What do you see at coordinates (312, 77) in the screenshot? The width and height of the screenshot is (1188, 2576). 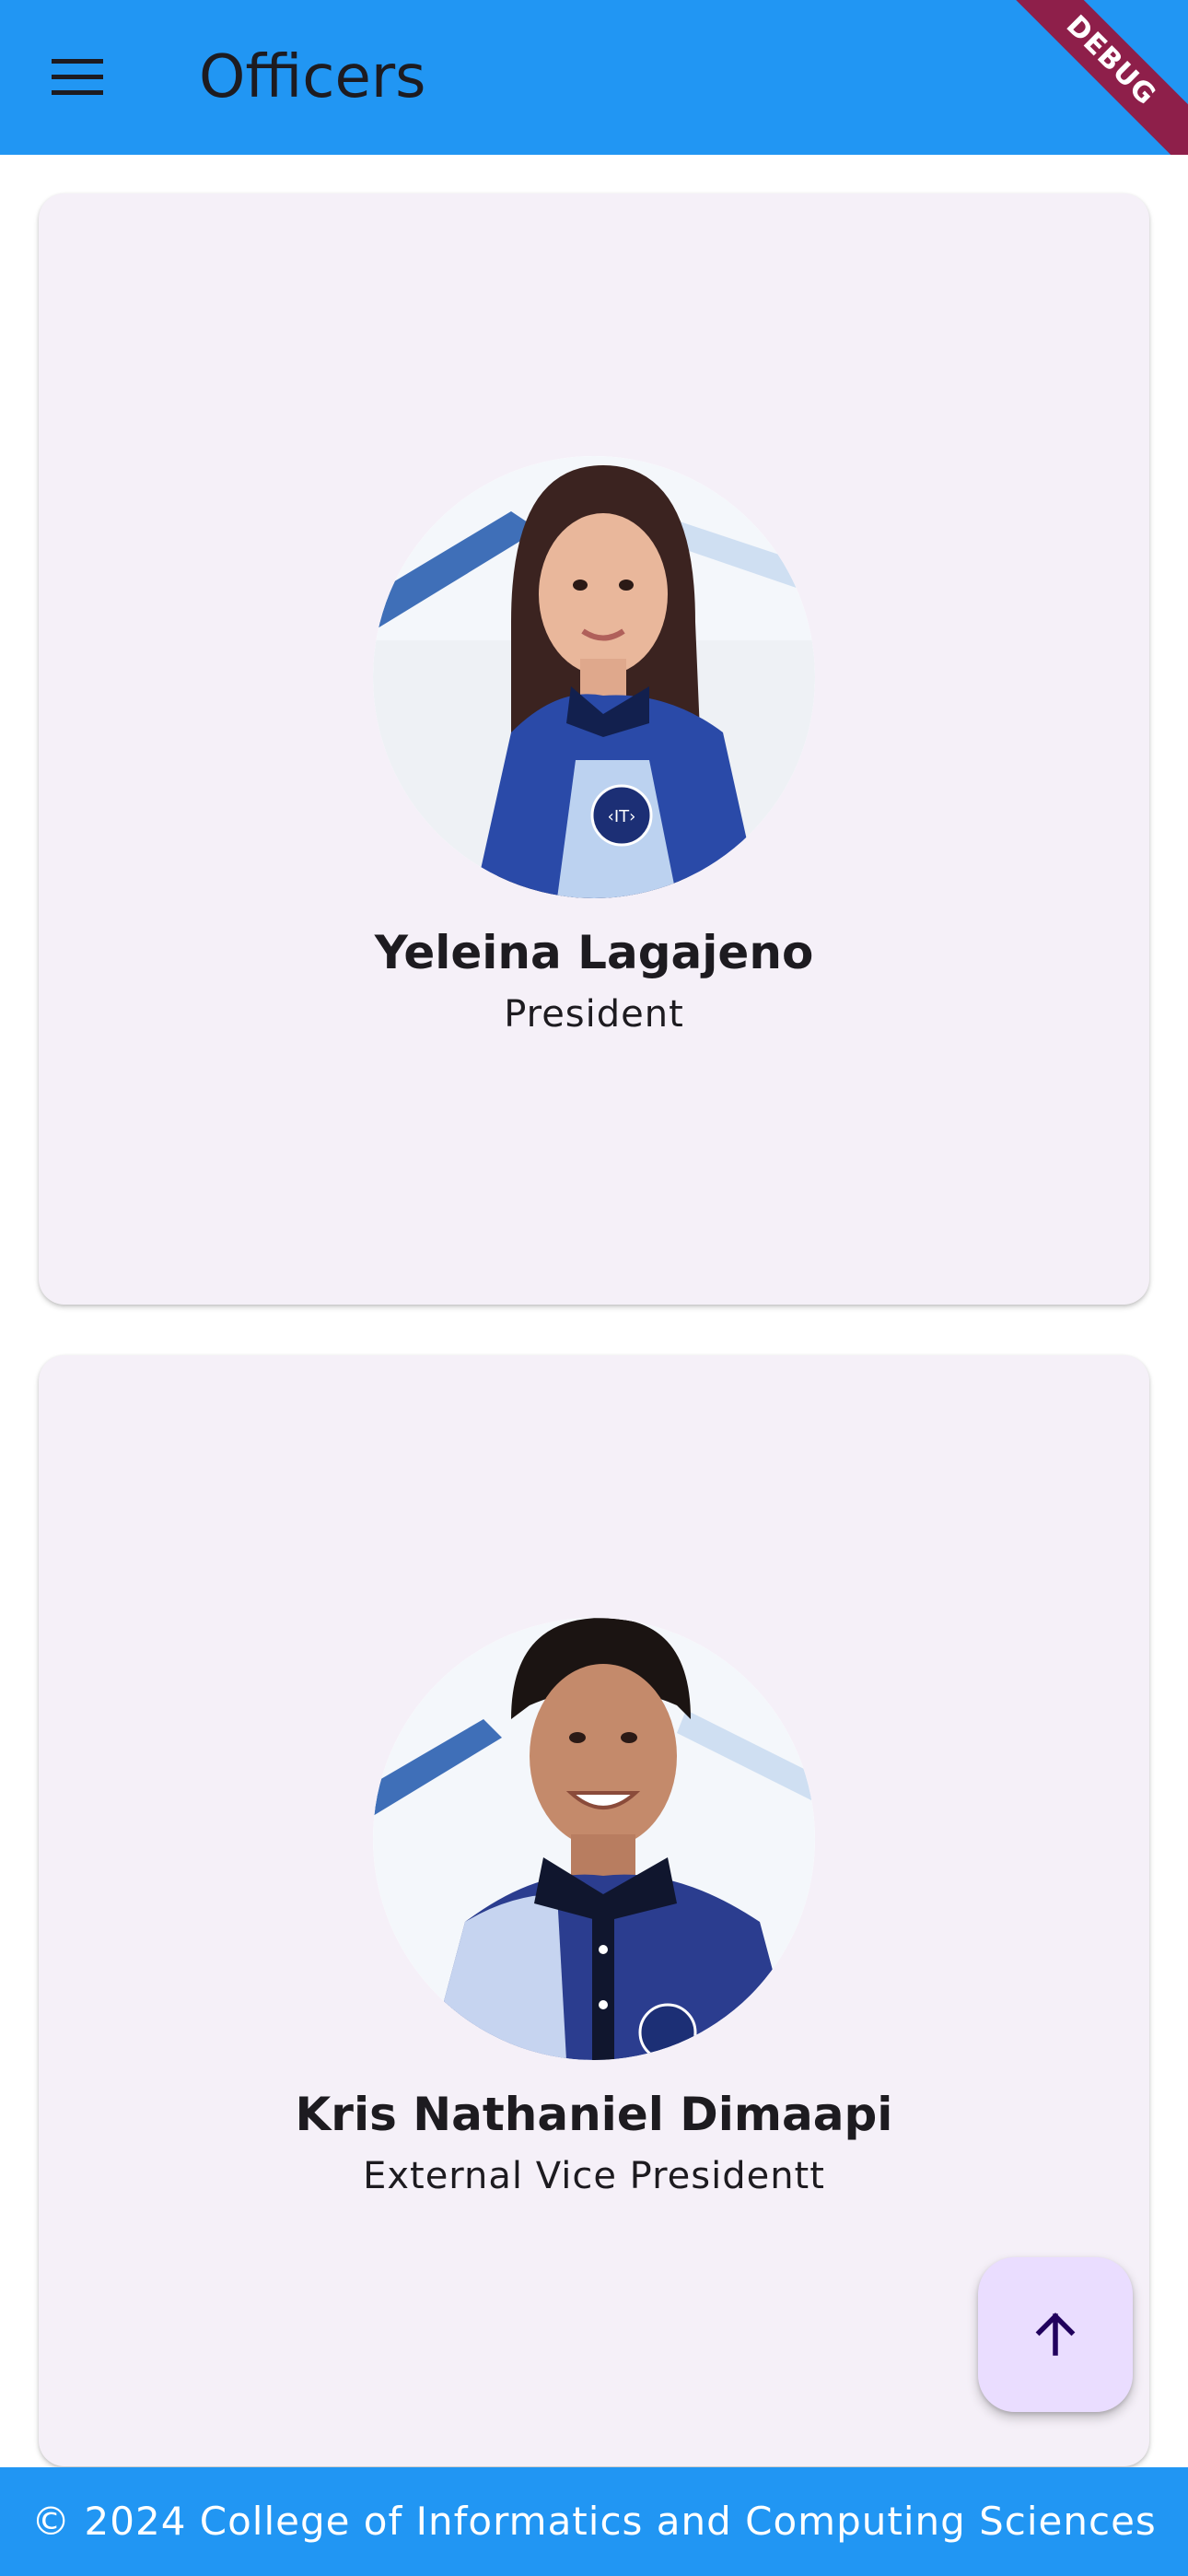 I see `page-title: Officers` at bounding box center [312, 77].